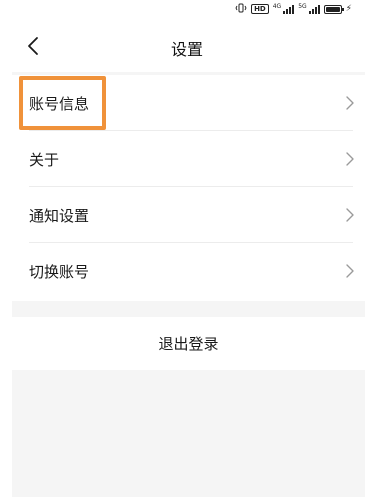  Describe the element at coordinates (283, 8) in the screenshot. I see `signal-strength-icon-sim1: 4G` at that location.